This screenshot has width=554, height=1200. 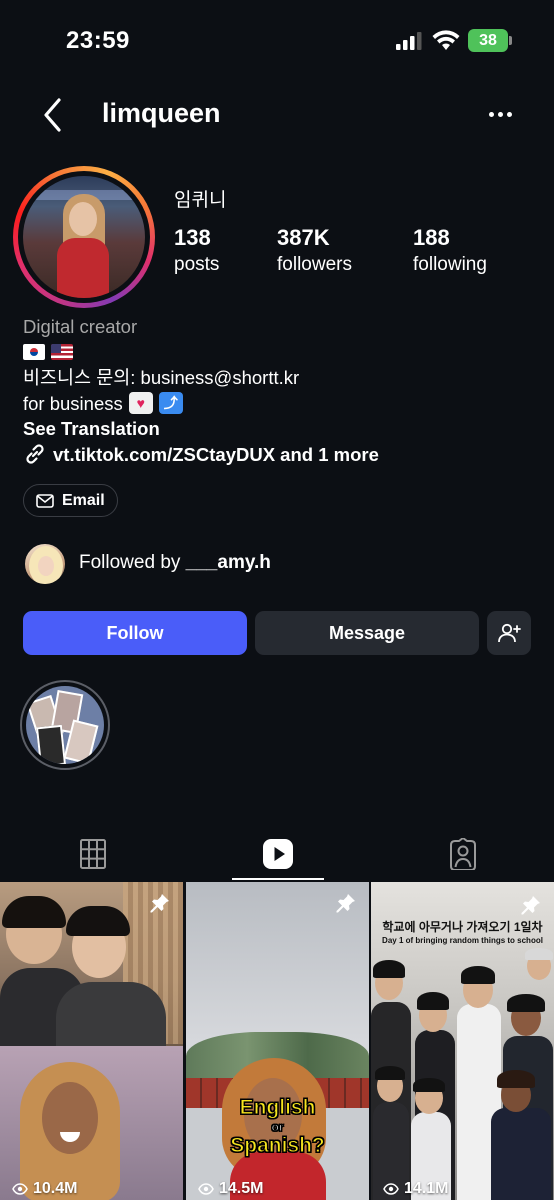 I want to click on stat-following: 188 following, so click(x=450, y=250).